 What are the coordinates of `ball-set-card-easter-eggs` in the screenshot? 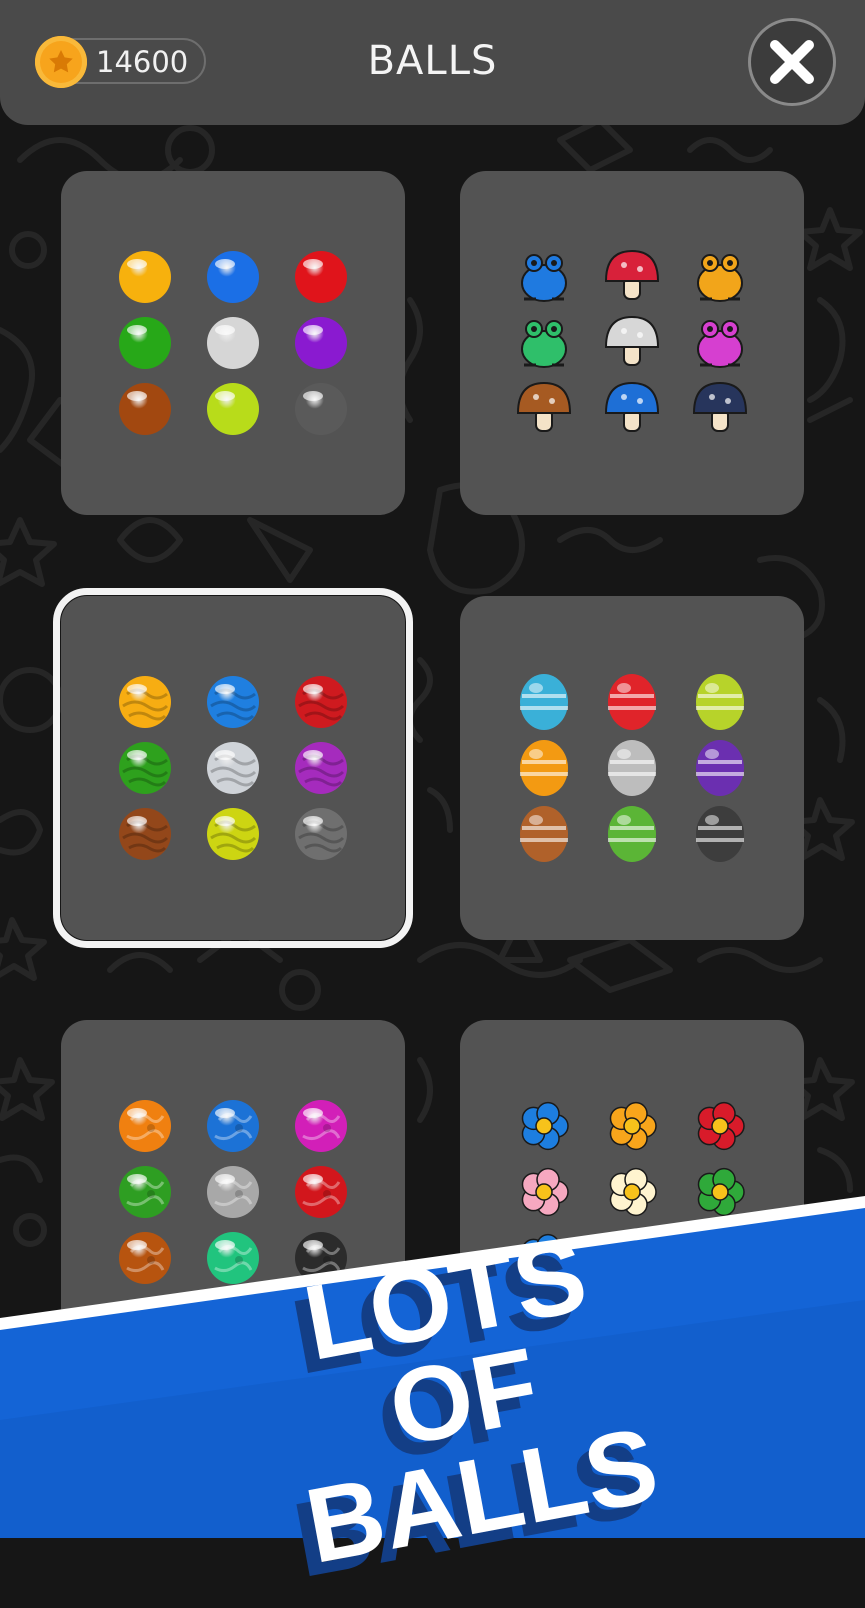 It's located at (632, 768).